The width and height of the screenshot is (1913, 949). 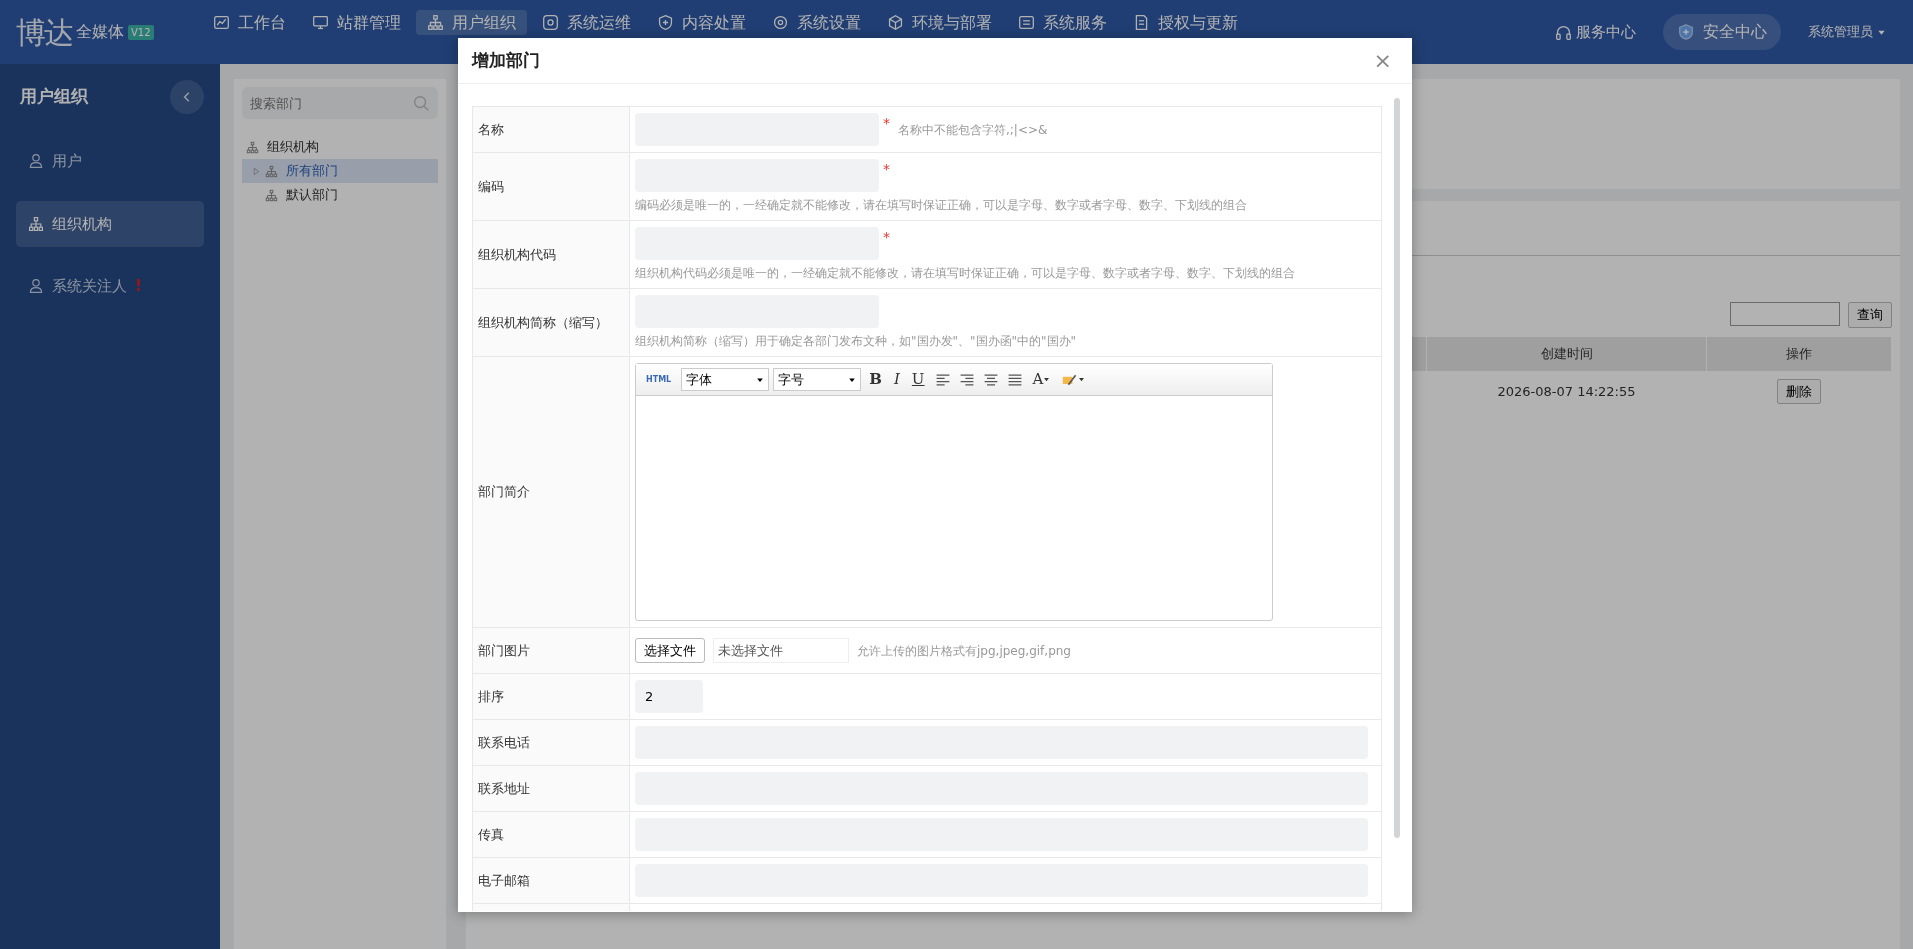 What do you see at coordinates (965, 273) in the screenshot?
I see `hint-text: 组织机构代码必须是唯一的，一经确定就不能修改，请在填写时保证正确，可以是字母、数字或者字母、数字、下划线的组合` at bounding box center [965, 273].